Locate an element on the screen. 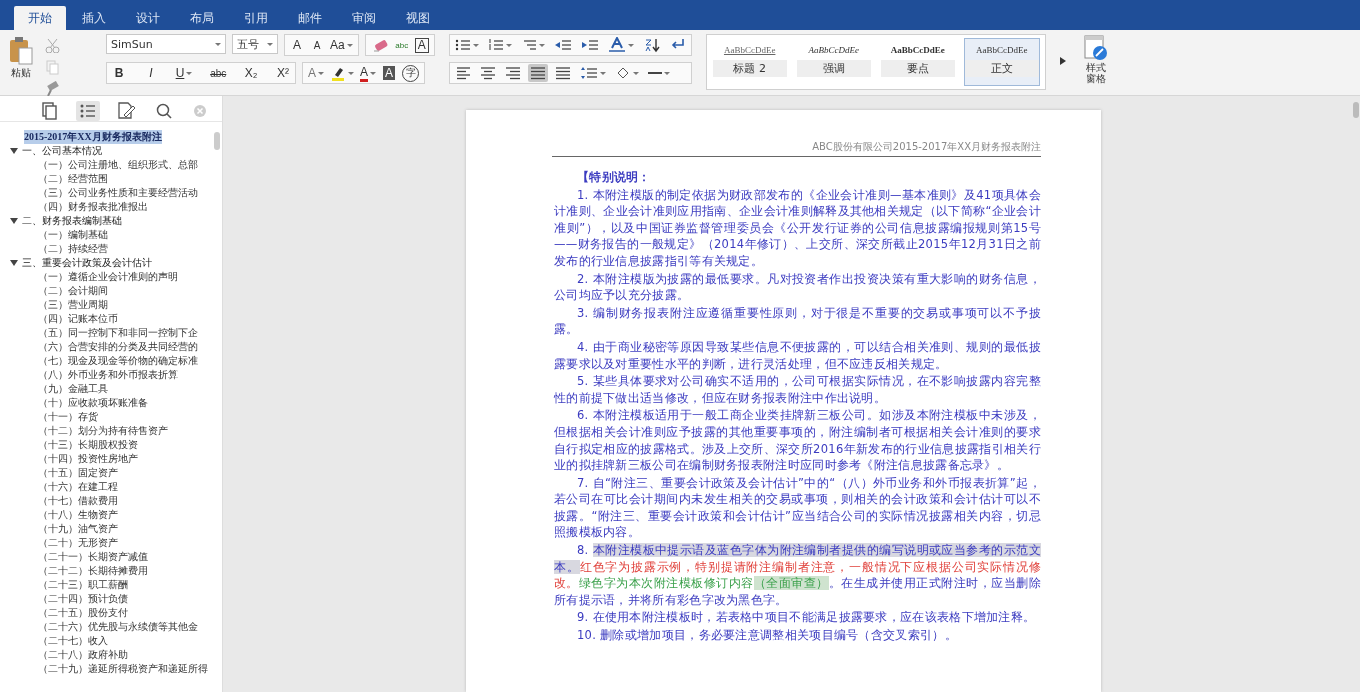  outline-item: （四）记账本位币 is located at coordinates (59, 319).